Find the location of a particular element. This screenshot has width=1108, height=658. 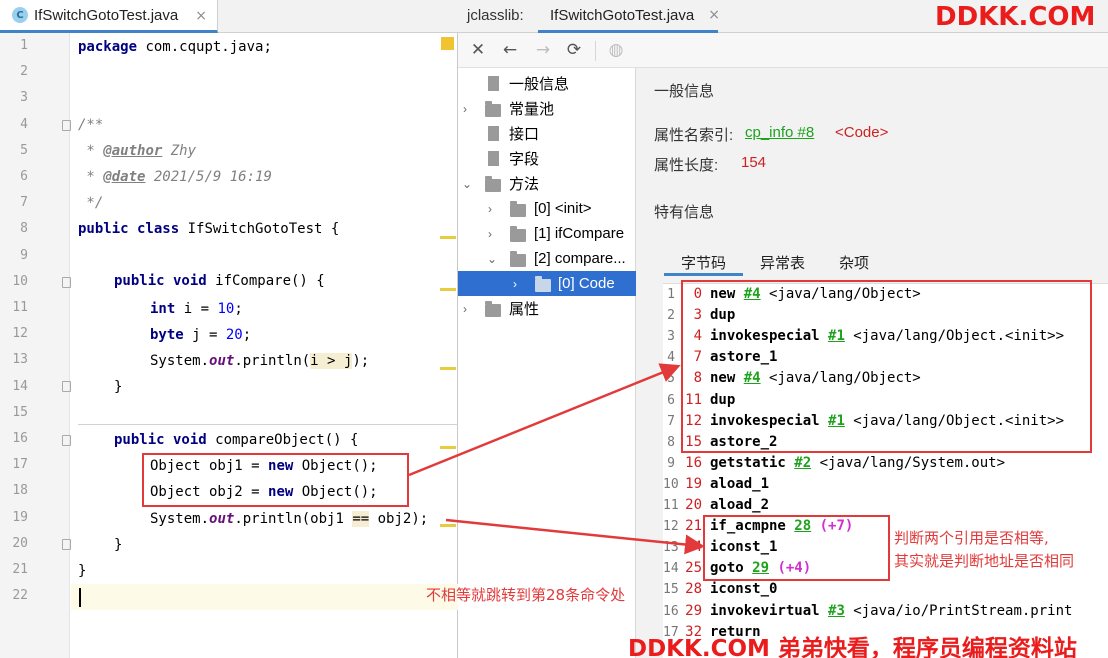

line-number: 10 is located at coordinates (20, 281).